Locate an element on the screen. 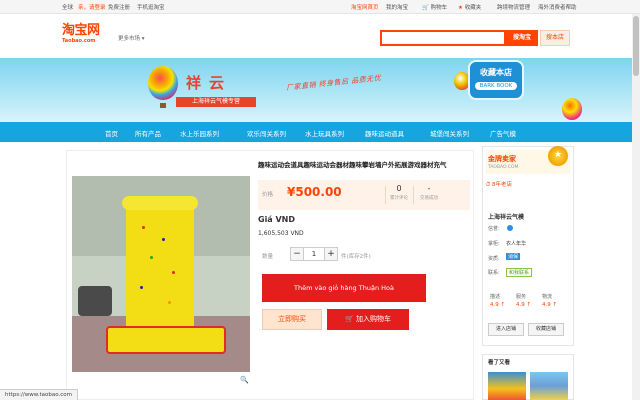 This screenshot has width=640, height=400. description-score-label: 描述 is located at coordinates (495, 297).